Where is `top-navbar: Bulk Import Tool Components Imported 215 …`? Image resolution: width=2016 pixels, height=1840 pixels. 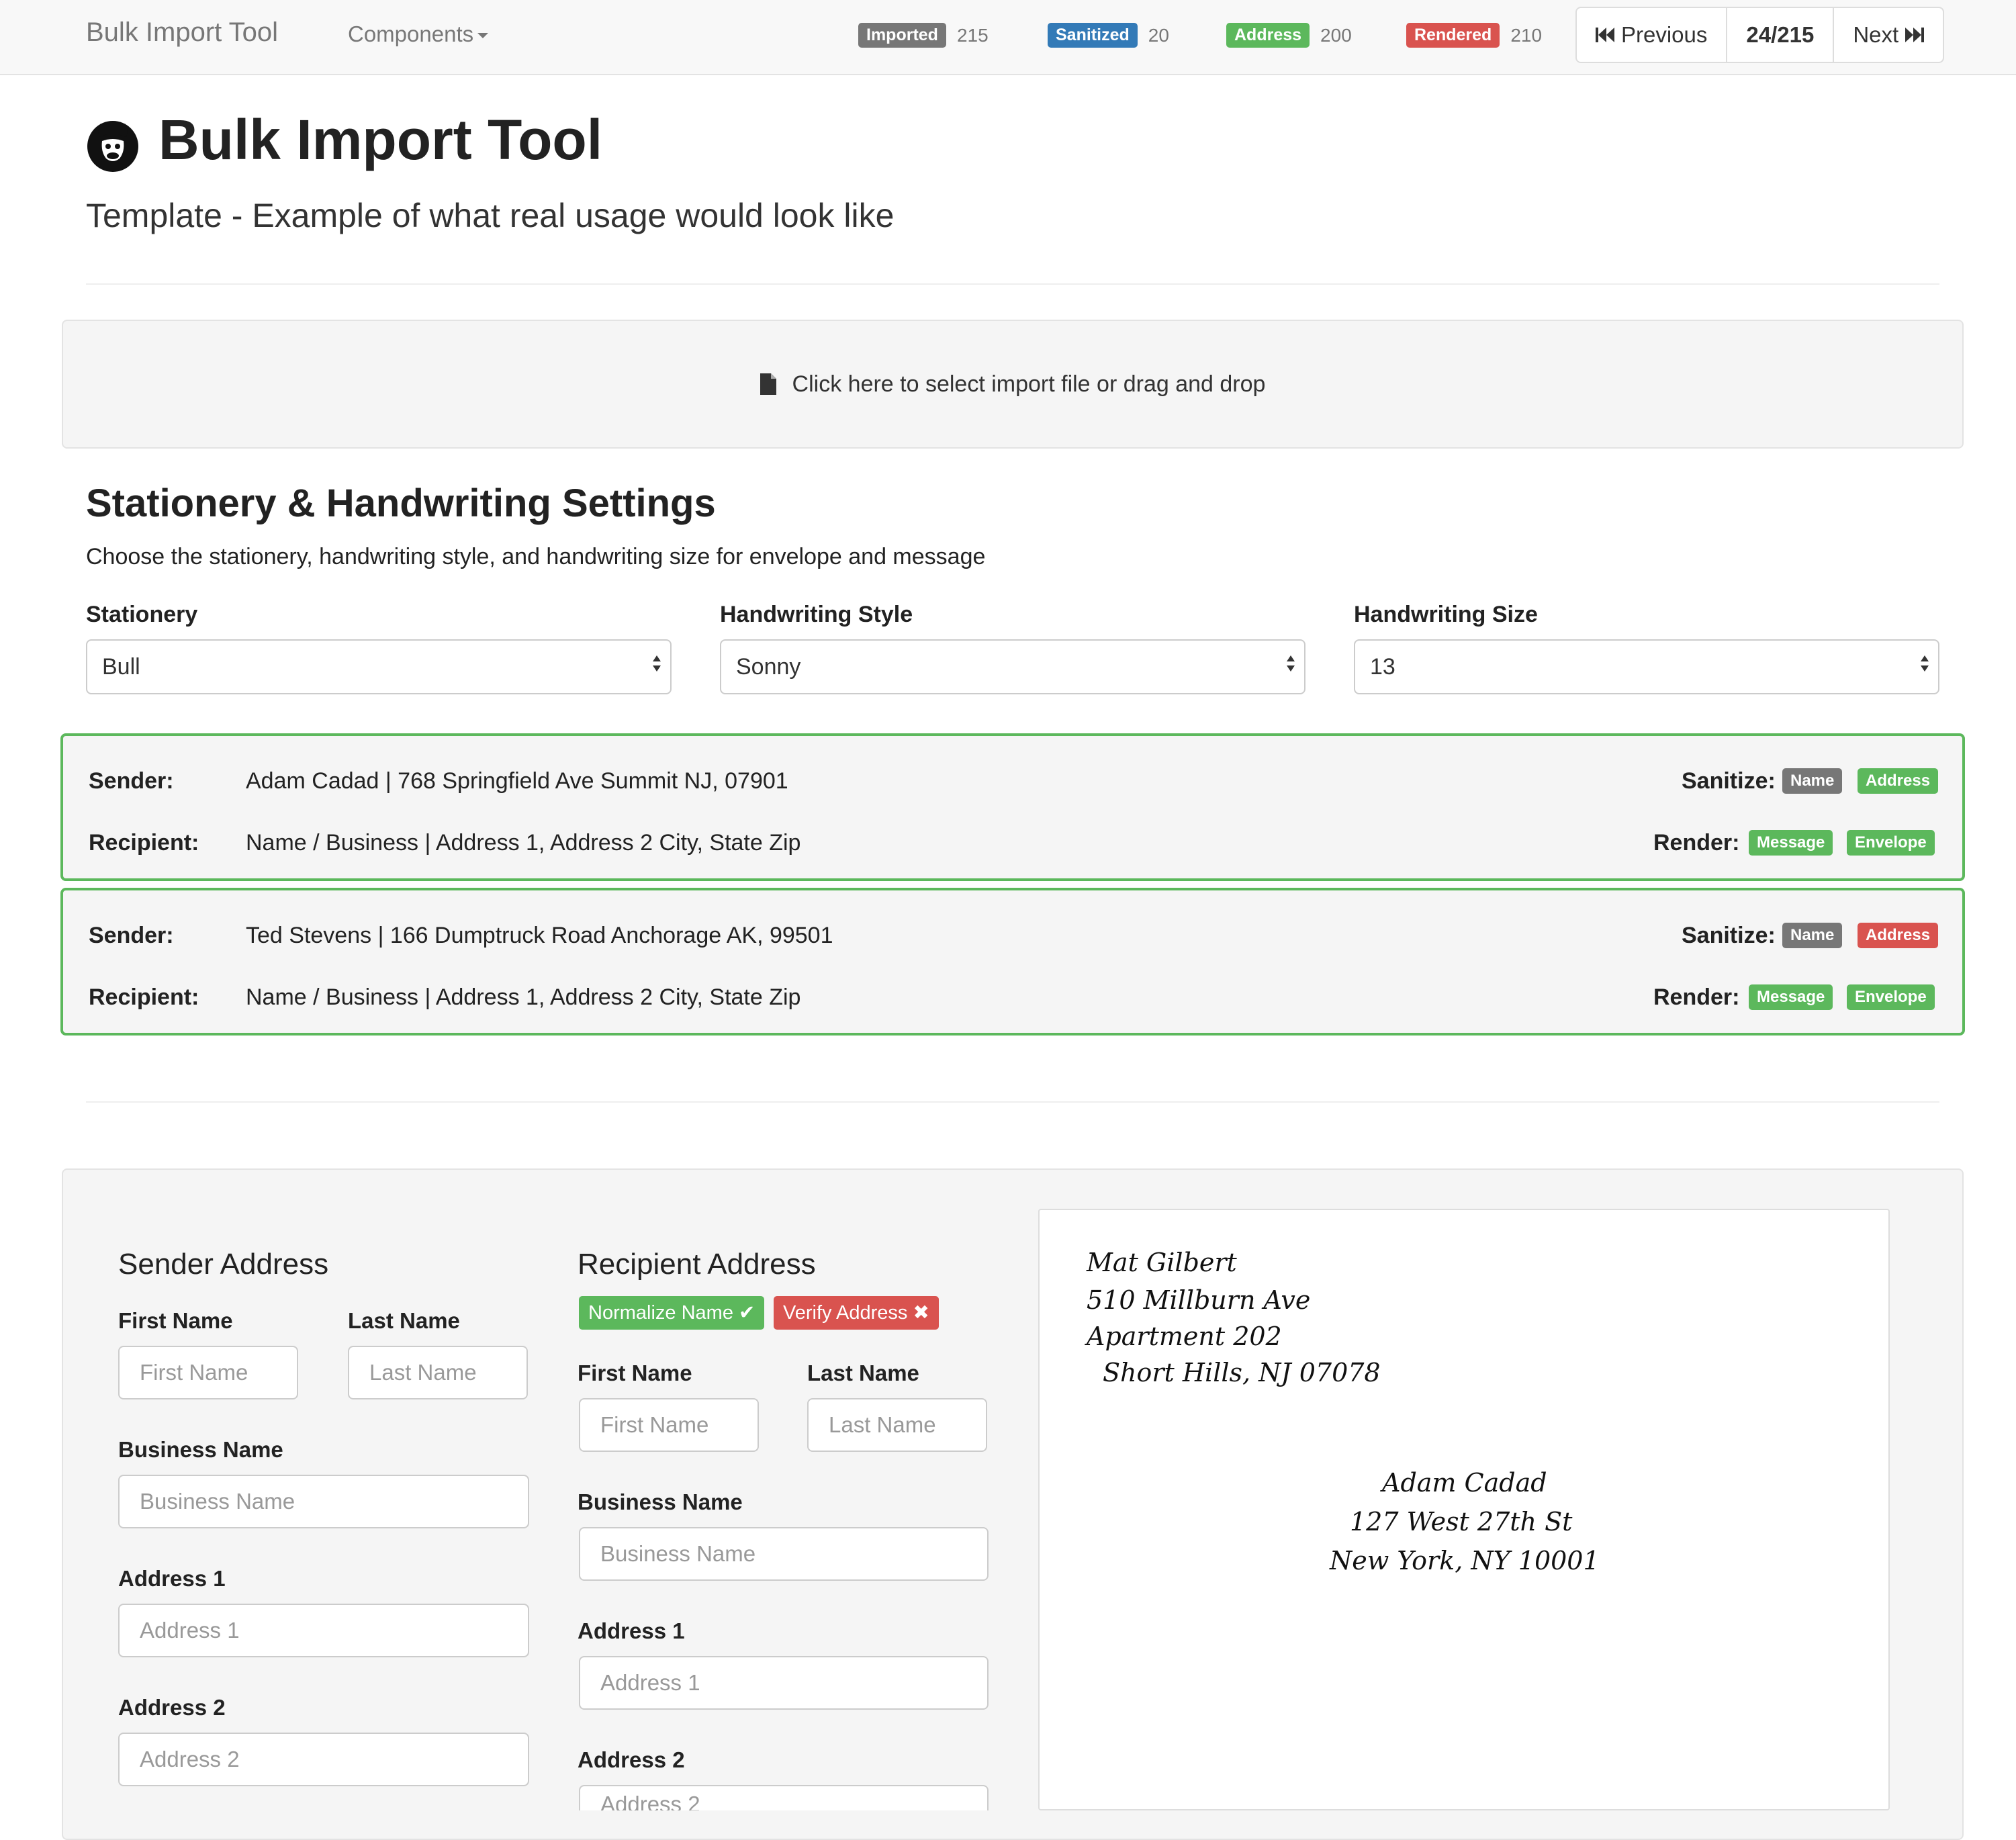
top-navbar: Bulk Import Tool Components Imported 215 … is located at coordinates (1008, 37).